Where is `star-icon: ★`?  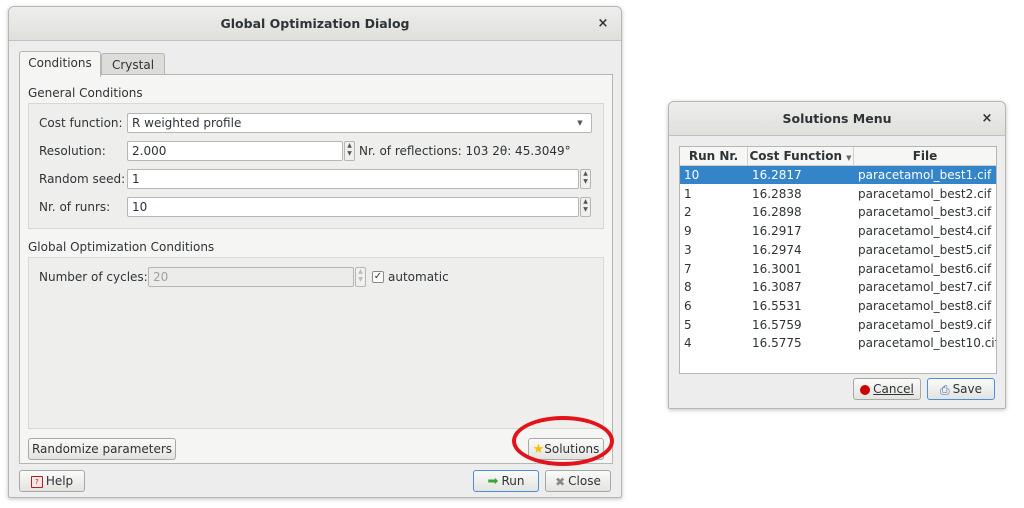 star-icon: ★ is located at coordinates (538, 449).